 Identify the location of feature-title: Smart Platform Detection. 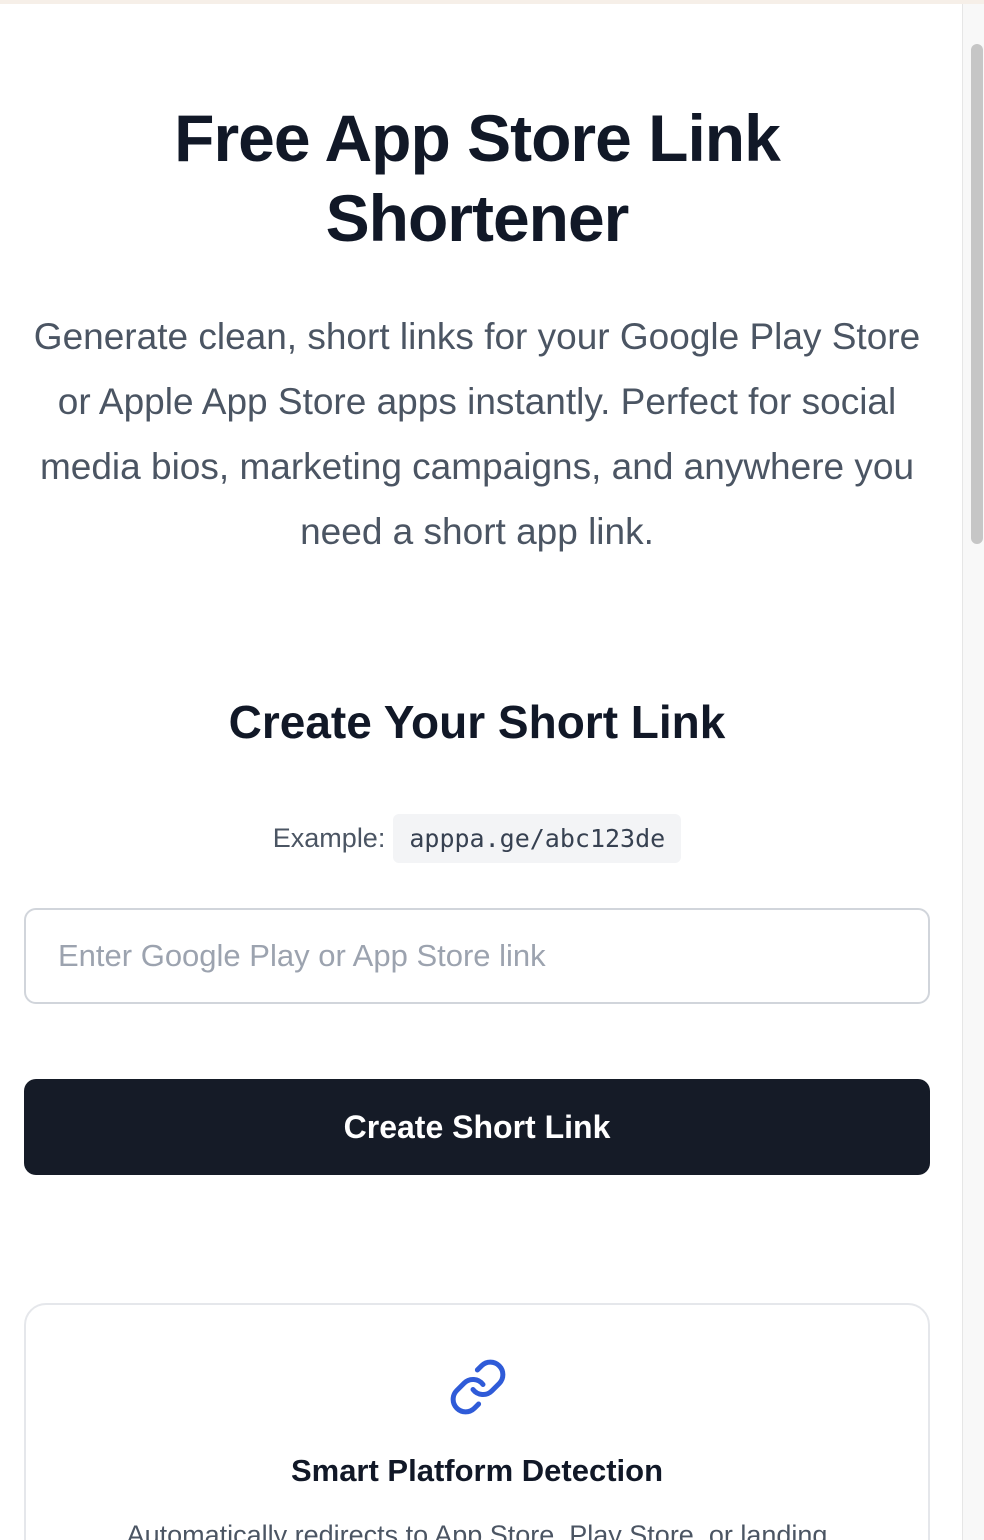
(477, 1470).